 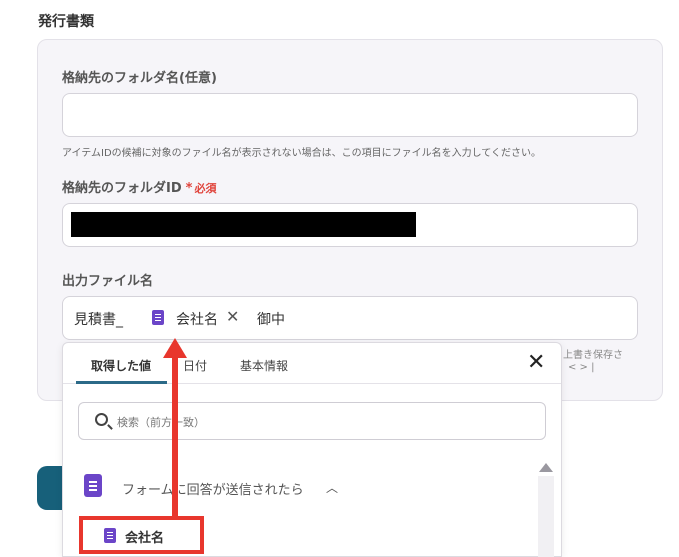 I want to click on folder-id-label-text: 格納先のフォルダID, so click(x=122, y=188).